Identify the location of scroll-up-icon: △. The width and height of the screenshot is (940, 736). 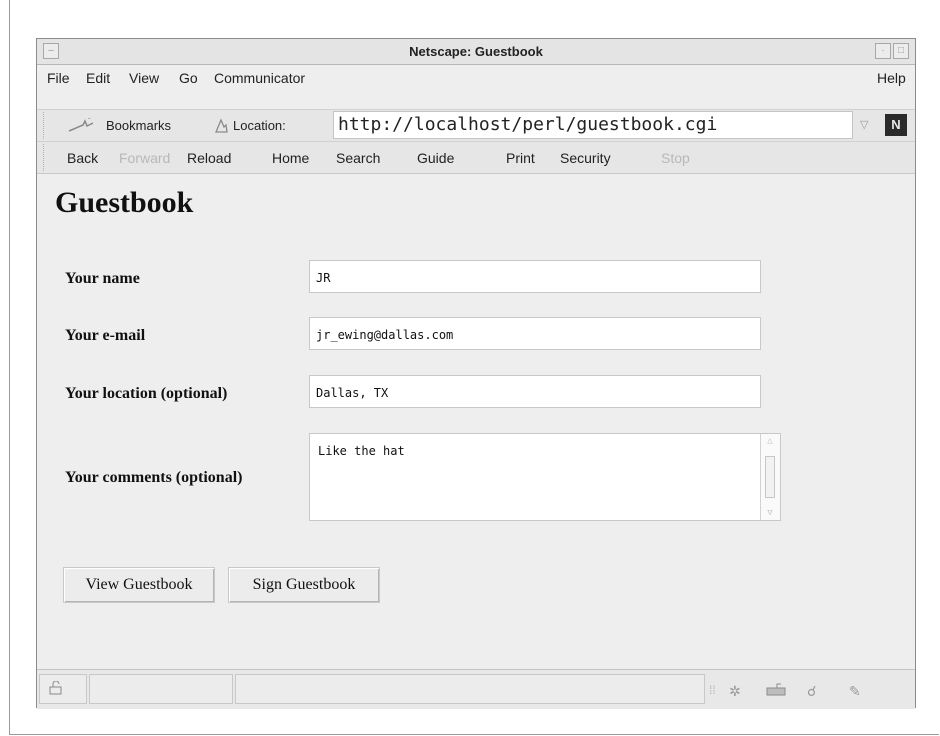
(770, 441).